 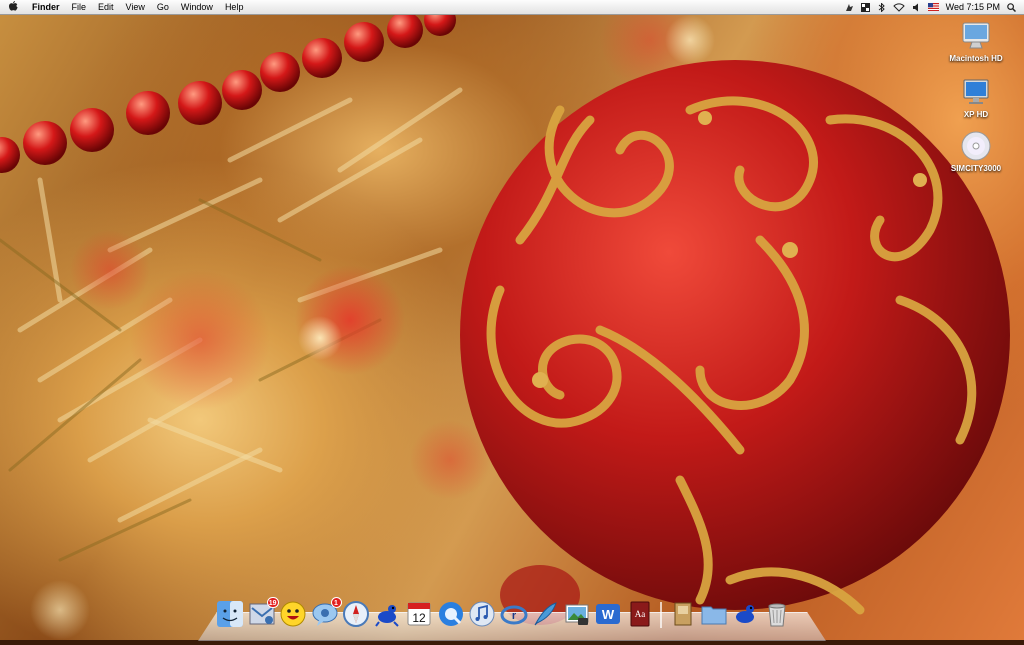 I want to click on desktop-icon-label: Macintosh HD, so click(x=976, y=58).